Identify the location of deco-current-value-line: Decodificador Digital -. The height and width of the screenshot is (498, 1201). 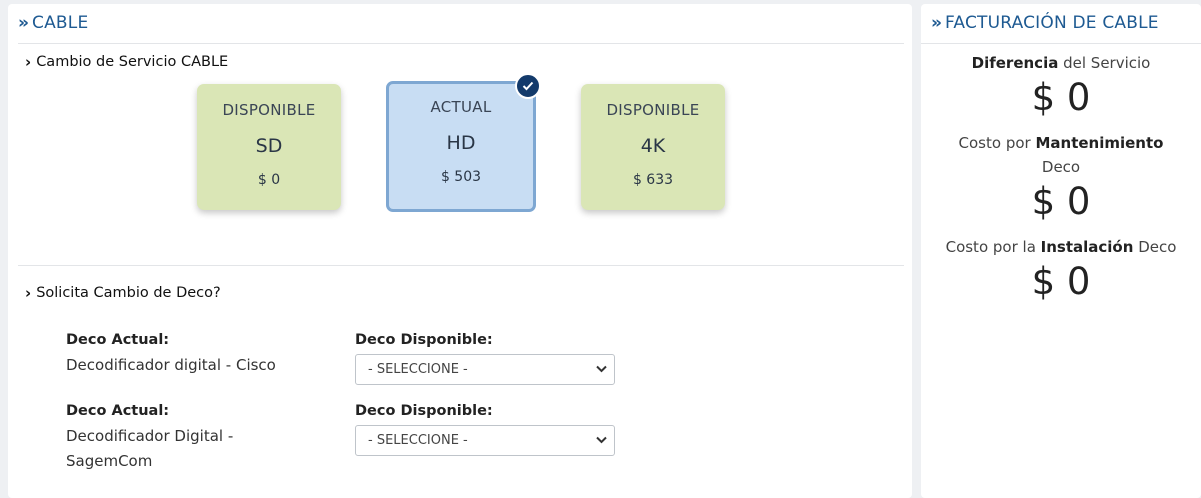
(150, 436).